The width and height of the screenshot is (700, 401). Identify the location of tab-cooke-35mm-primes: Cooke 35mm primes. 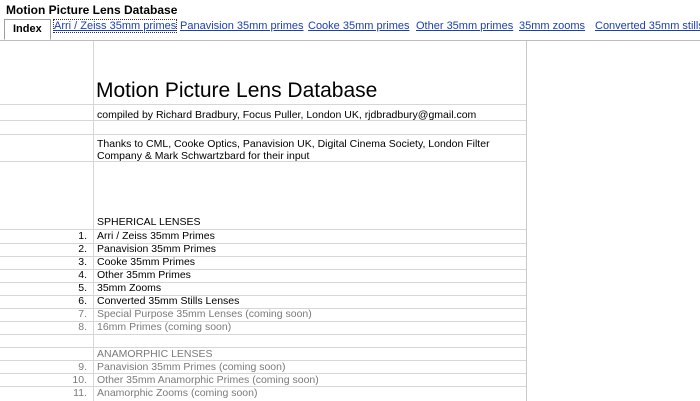
(358, 26).